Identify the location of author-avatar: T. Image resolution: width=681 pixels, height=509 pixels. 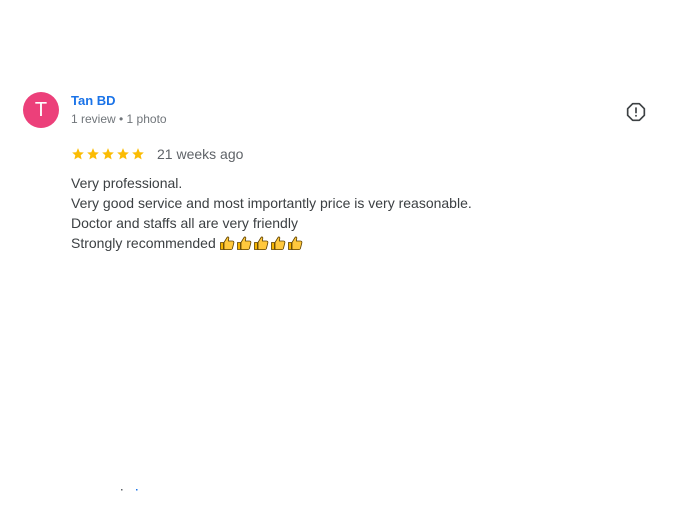
(41, 110).